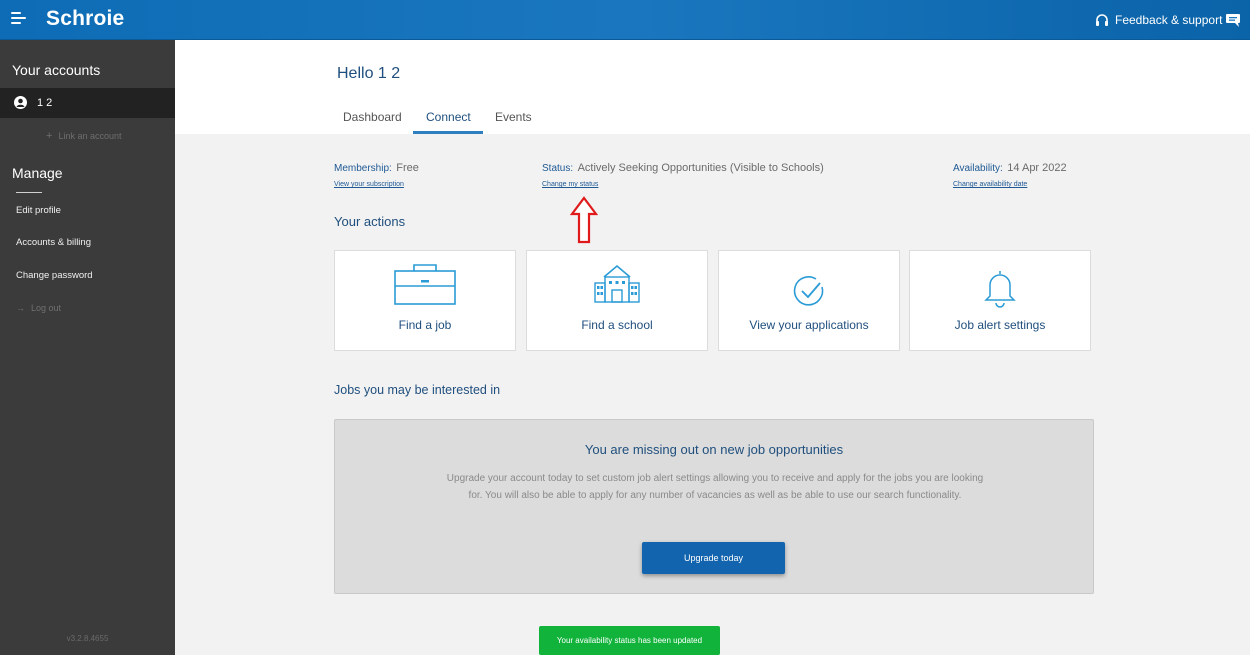 The width and height of the screenshot is (1250, 655). I want to click on headset-icon, so click(1102, 19).